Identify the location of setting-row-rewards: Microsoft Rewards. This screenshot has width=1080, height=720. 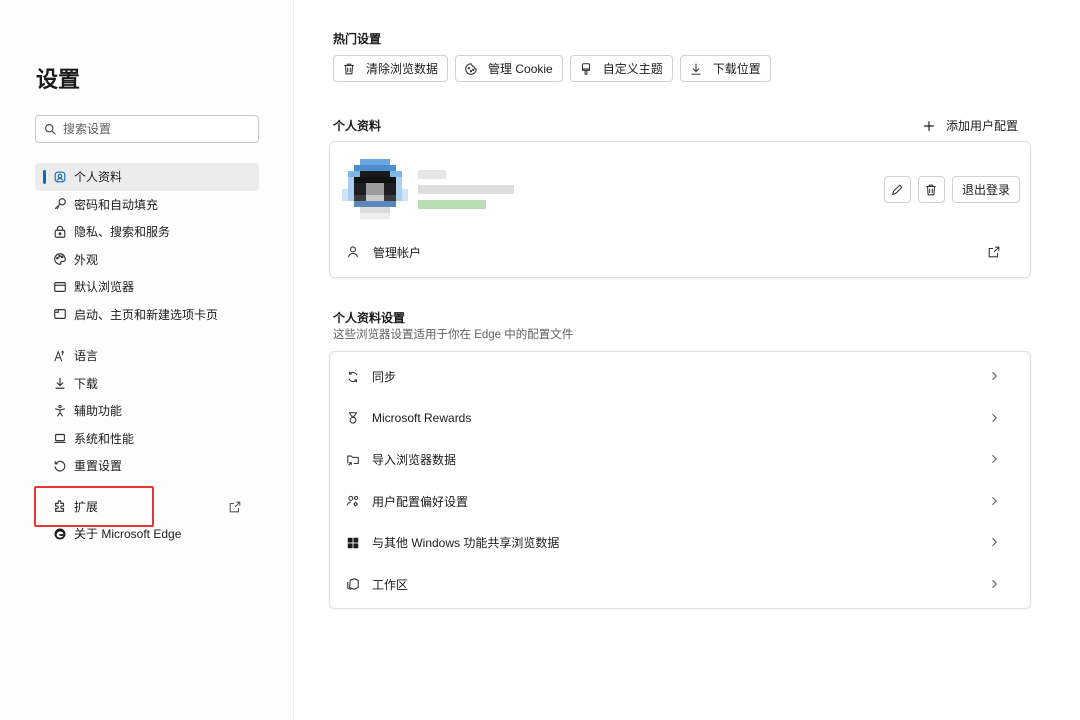
(680, 419).